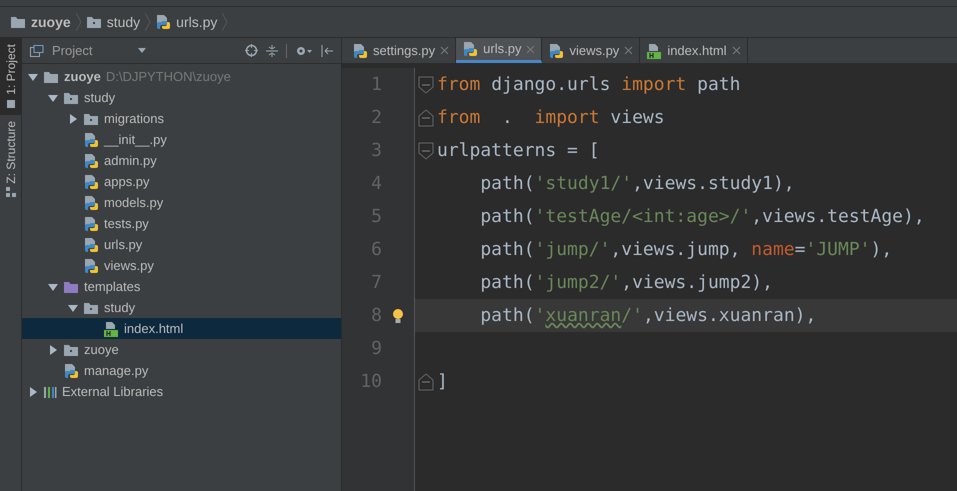 Image resolution: width=957 pixels, height=491 pixels. I want to click on breadcrumb-item: urls.py, so click(197, 22).